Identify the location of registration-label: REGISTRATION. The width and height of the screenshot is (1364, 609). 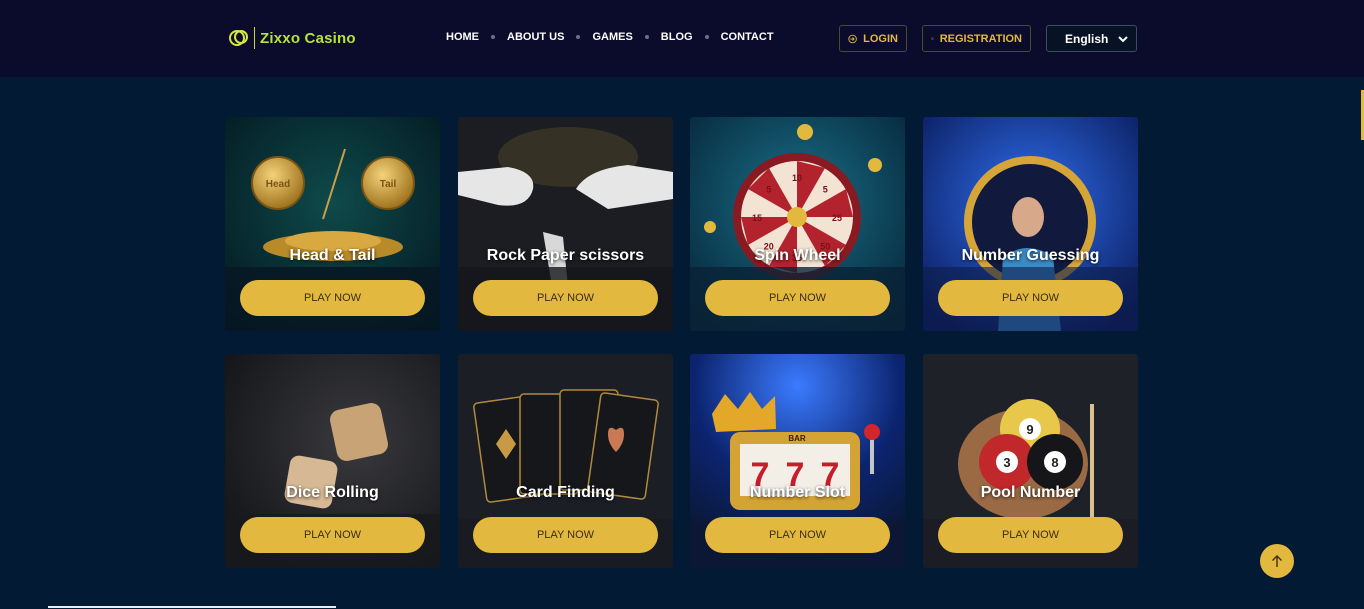
(980, 38).